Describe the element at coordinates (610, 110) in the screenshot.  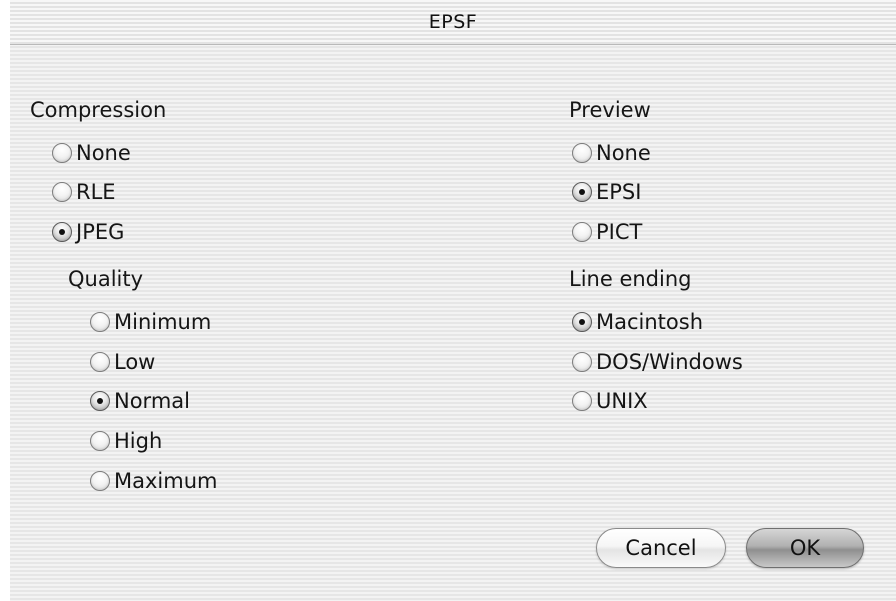
I see `preview-heading: Preview` at that location.